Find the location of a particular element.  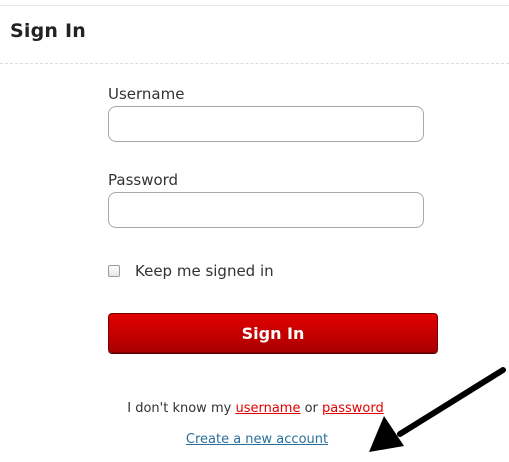

arrow-icon is located at coordinates (437, 409).